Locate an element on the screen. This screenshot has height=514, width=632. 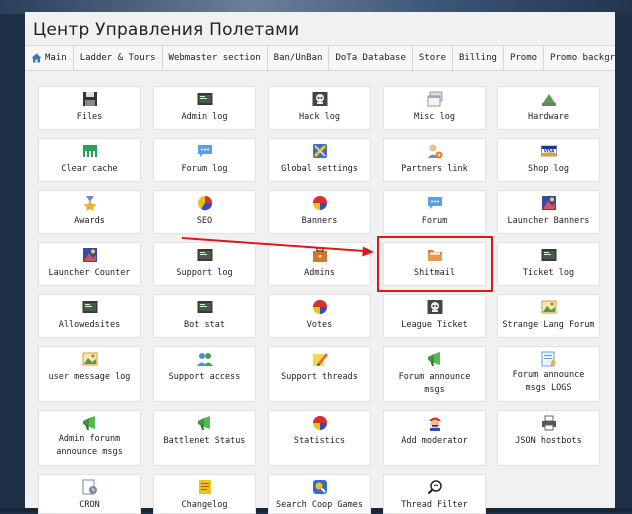
printer-icon is located at coordinates (548, 423).